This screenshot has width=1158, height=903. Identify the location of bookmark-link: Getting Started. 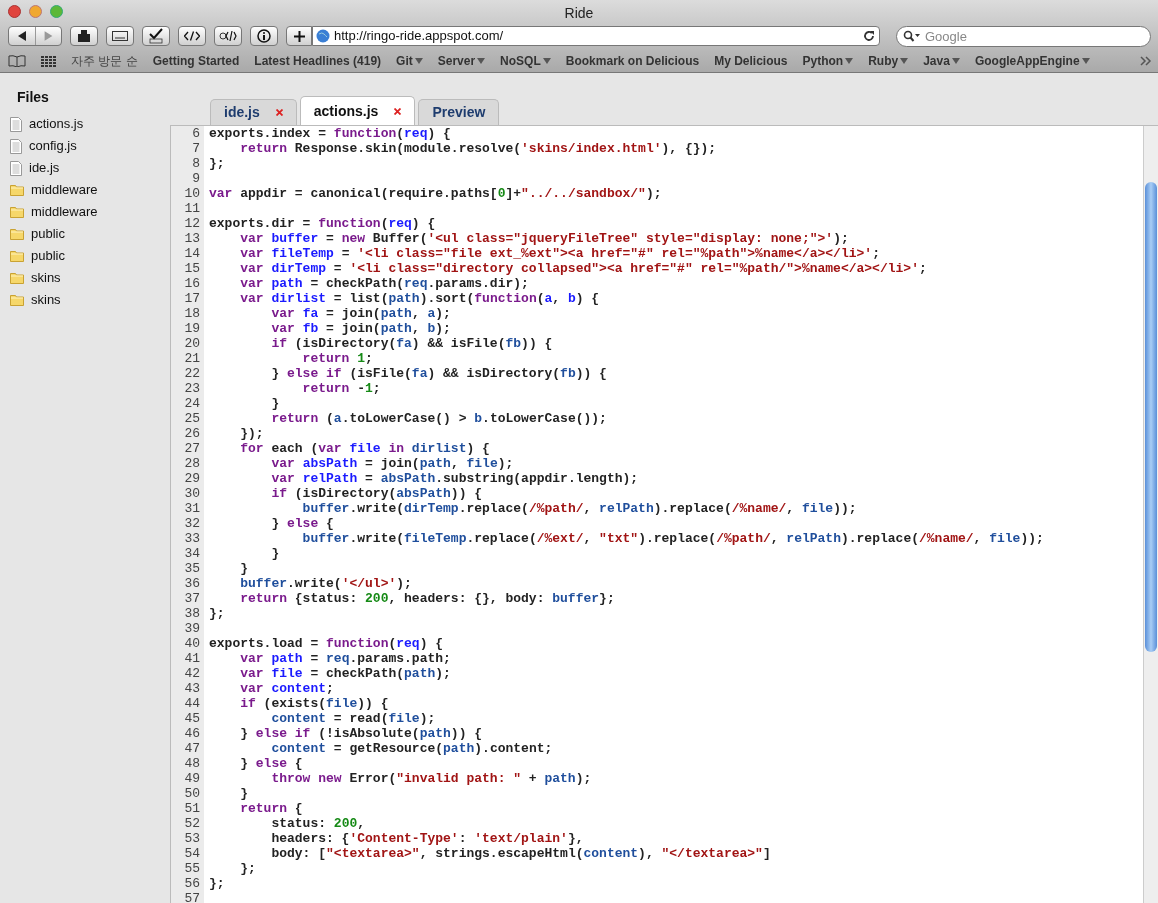
(196, 61).